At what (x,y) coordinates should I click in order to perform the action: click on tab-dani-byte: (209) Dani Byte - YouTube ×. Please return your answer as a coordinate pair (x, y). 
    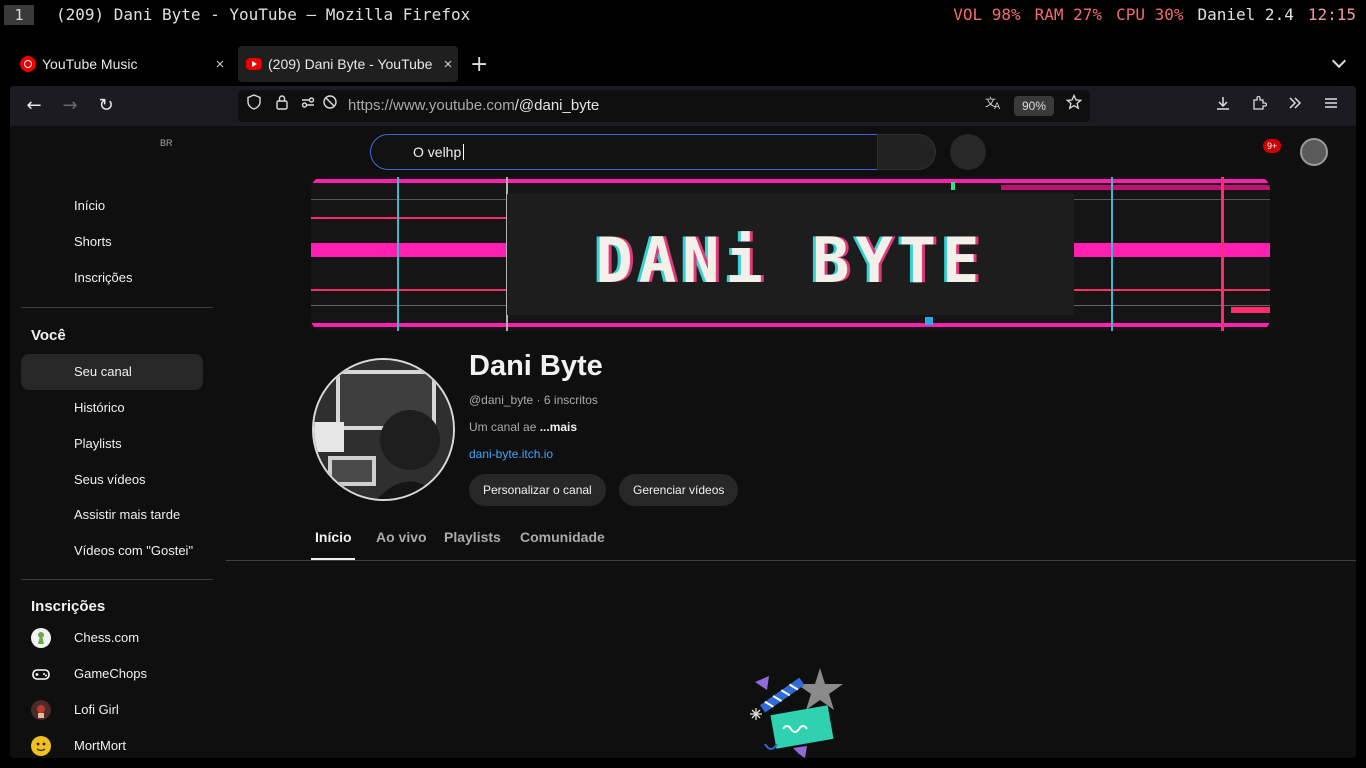
    Looking at the image, I should click on (348, 64).